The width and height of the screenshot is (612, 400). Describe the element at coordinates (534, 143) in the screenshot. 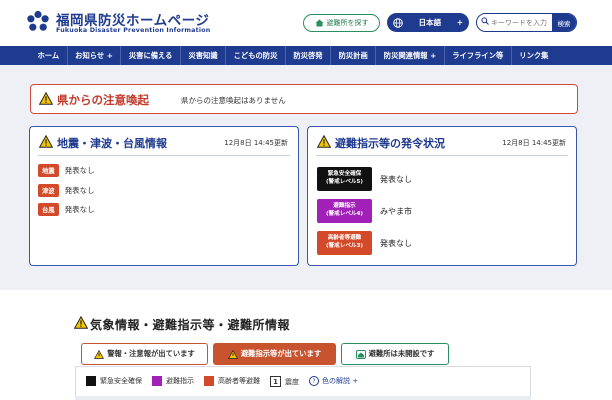

I see `evac-card-updated: 12月8日 14:45更新` at that location.